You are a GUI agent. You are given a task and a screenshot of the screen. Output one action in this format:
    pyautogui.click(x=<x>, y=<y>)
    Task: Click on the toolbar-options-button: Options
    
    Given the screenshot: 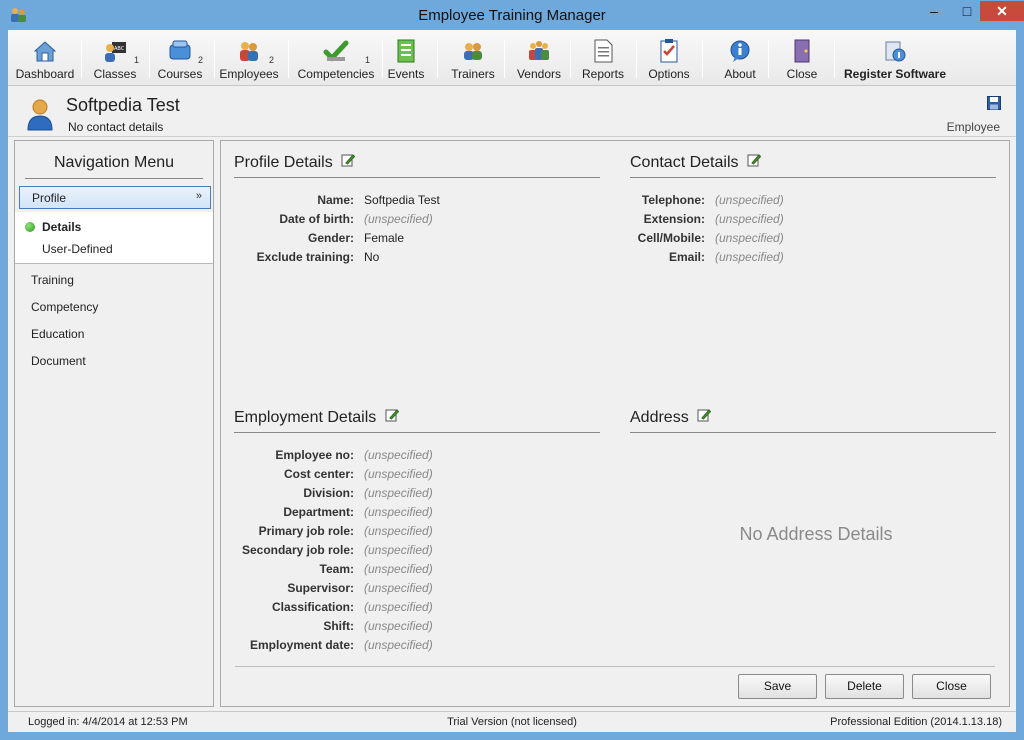 What is the action you would take?
    pyautogui.click(x=669, y=57)
    